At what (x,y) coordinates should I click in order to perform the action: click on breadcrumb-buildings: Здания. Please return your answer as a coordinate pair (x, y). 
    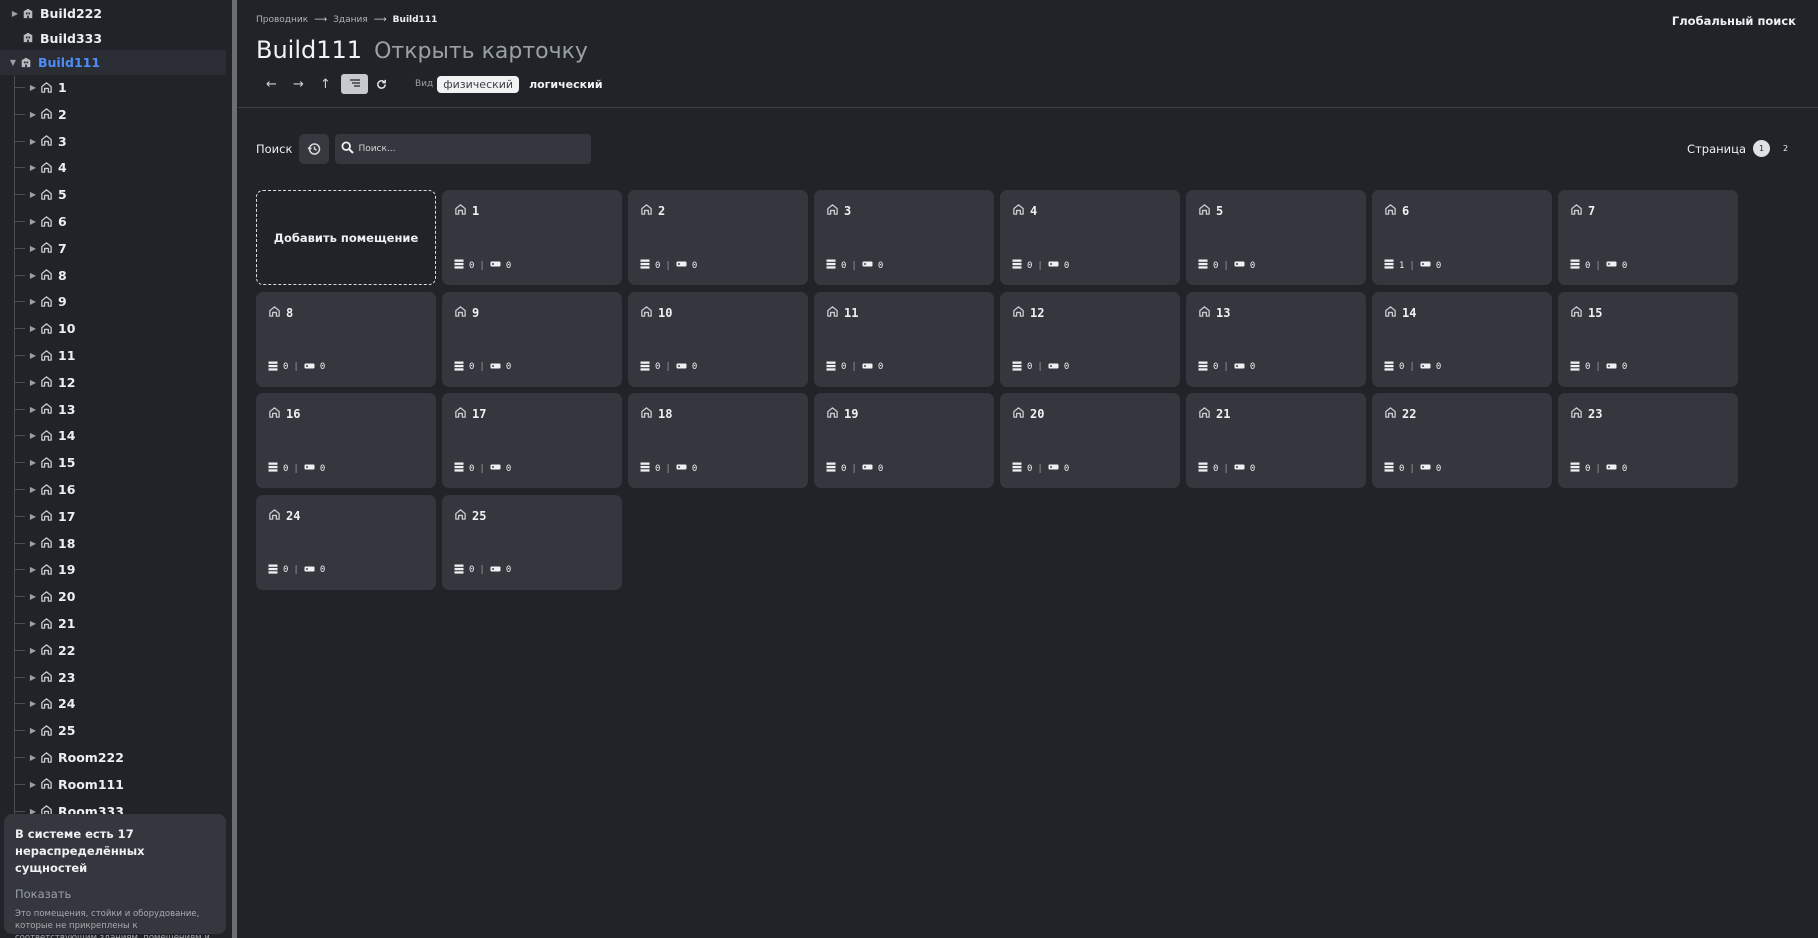
    Looking at the image, I should click on (350, 20).